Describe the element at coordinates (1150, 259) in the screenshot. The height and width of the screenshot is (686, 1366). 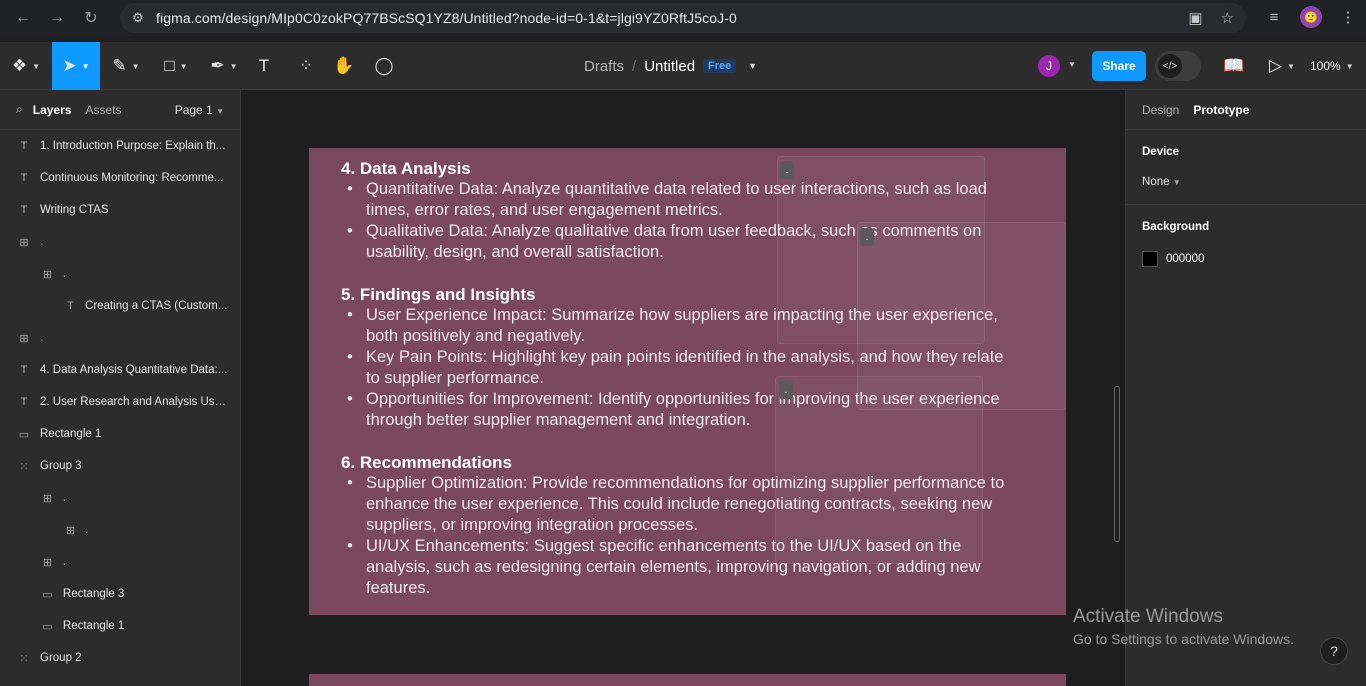
I see `color-swatch` at that location.